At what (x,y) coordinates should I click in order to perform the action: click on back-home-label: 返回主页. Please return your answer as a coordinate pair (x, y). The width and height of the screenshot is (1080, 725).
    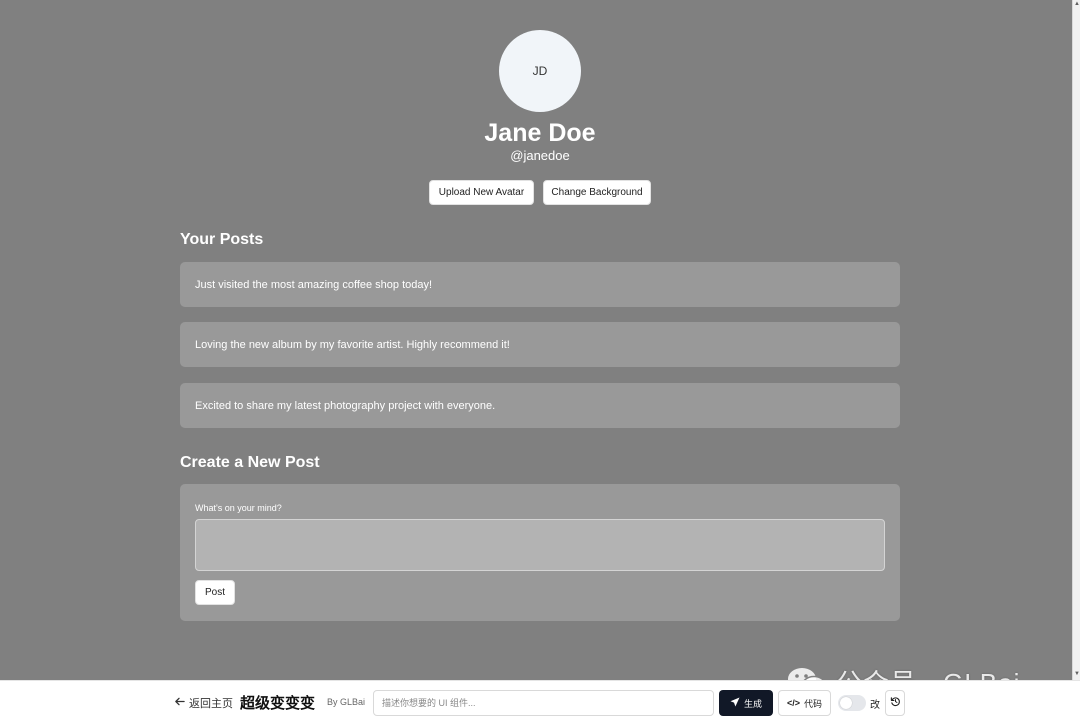
    Looking at the image, I should click on (211, 704).